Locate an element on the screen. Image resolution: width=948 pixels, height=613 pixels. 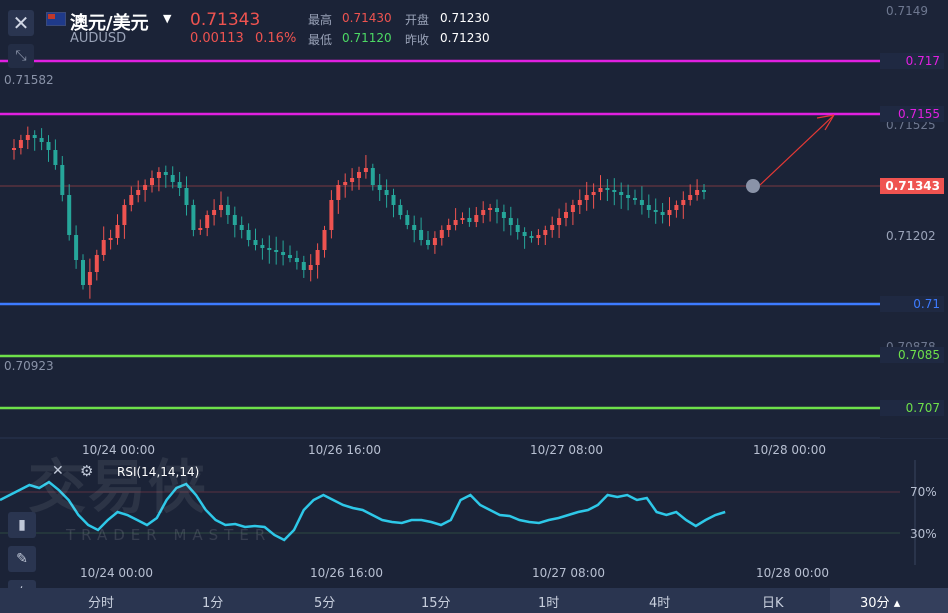
watermark-text: TRADER MASTER is located at coordinates (169, 535).